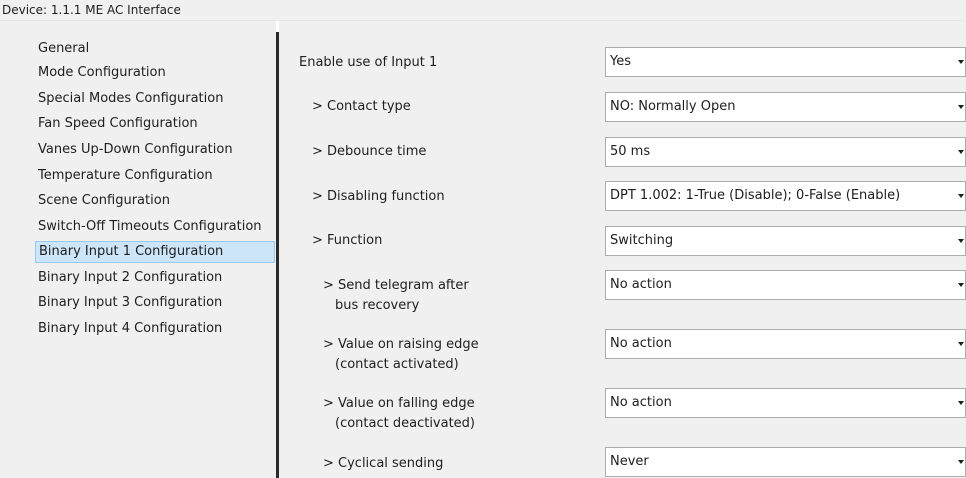 This screenshot has height=478, width=966. I want to click on send-telegram-label-line2: bus recovery, so click(377, 305).